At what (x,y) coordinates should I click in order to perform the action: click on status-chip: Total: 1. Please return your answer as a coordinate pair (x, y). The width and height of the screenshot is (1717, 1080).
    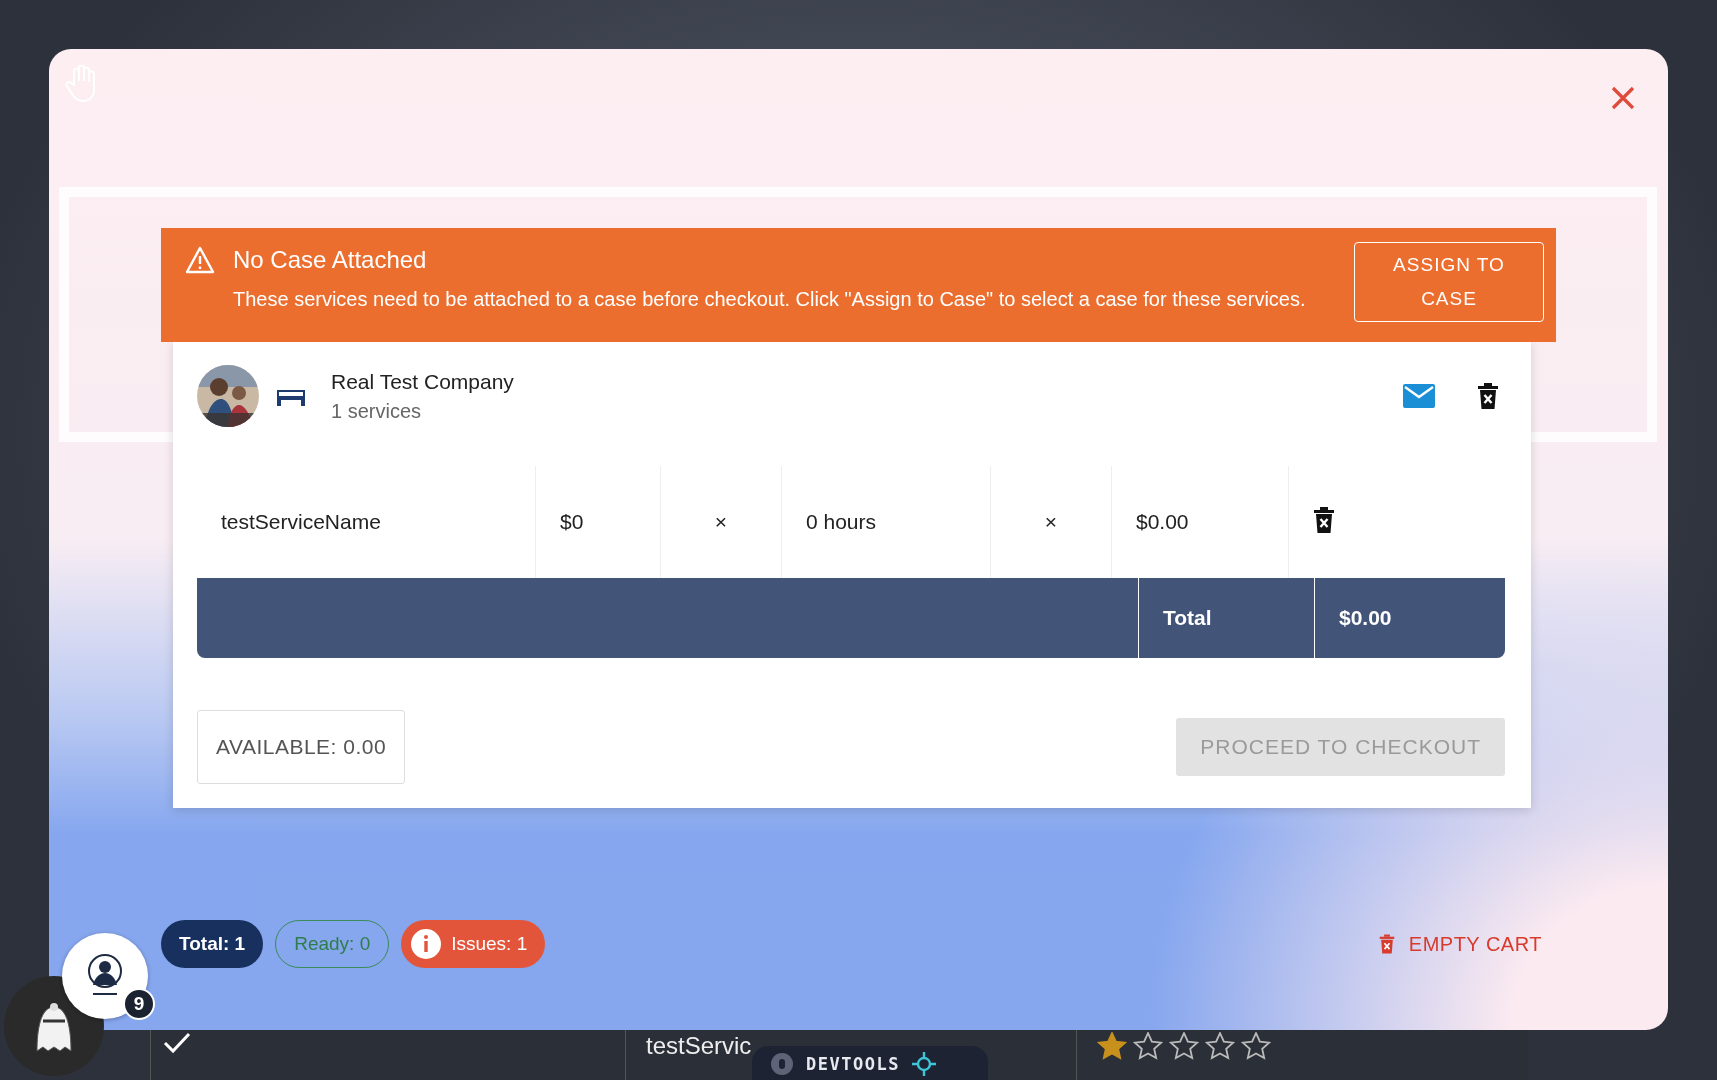
    Looking at the image, I should click on (212, 944).